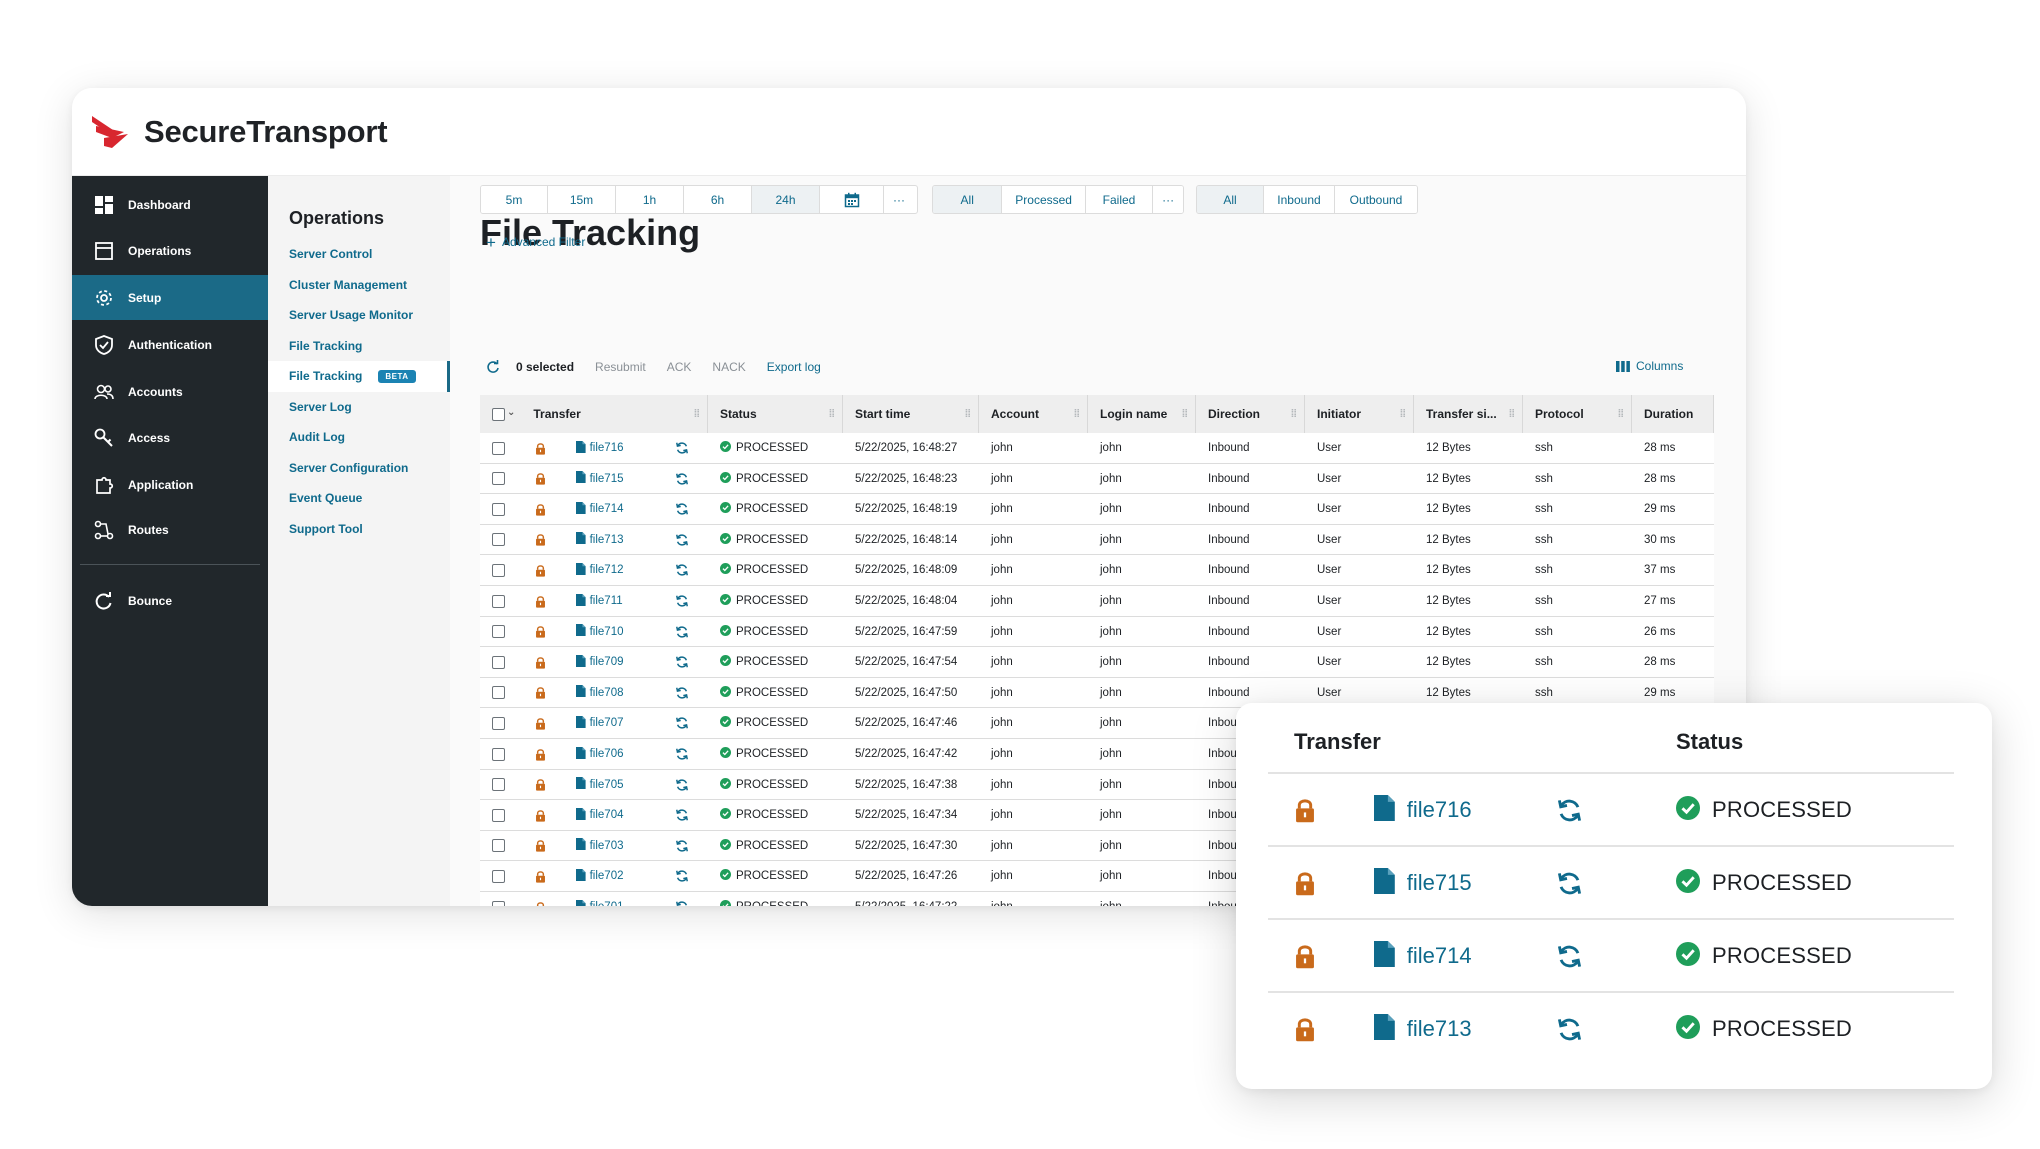 The width and height of the screenshot is (2040, 1149). I want to click on column-header-transfer: ⌄ Transfer ⁞⁞, so click(594, 414).